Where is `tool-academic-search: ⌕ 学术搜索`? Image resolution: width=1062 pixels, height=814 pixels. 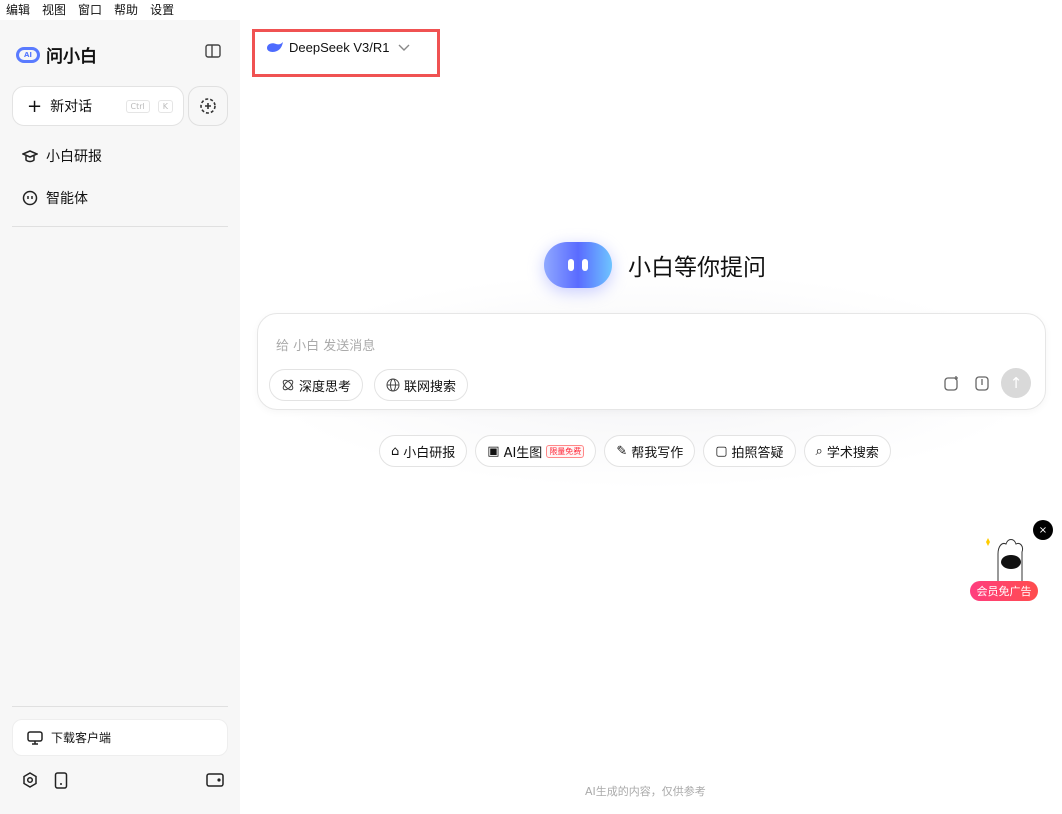
tool-academic-search: ⌕ 学术搜索 is located at coordinates (847, 451).